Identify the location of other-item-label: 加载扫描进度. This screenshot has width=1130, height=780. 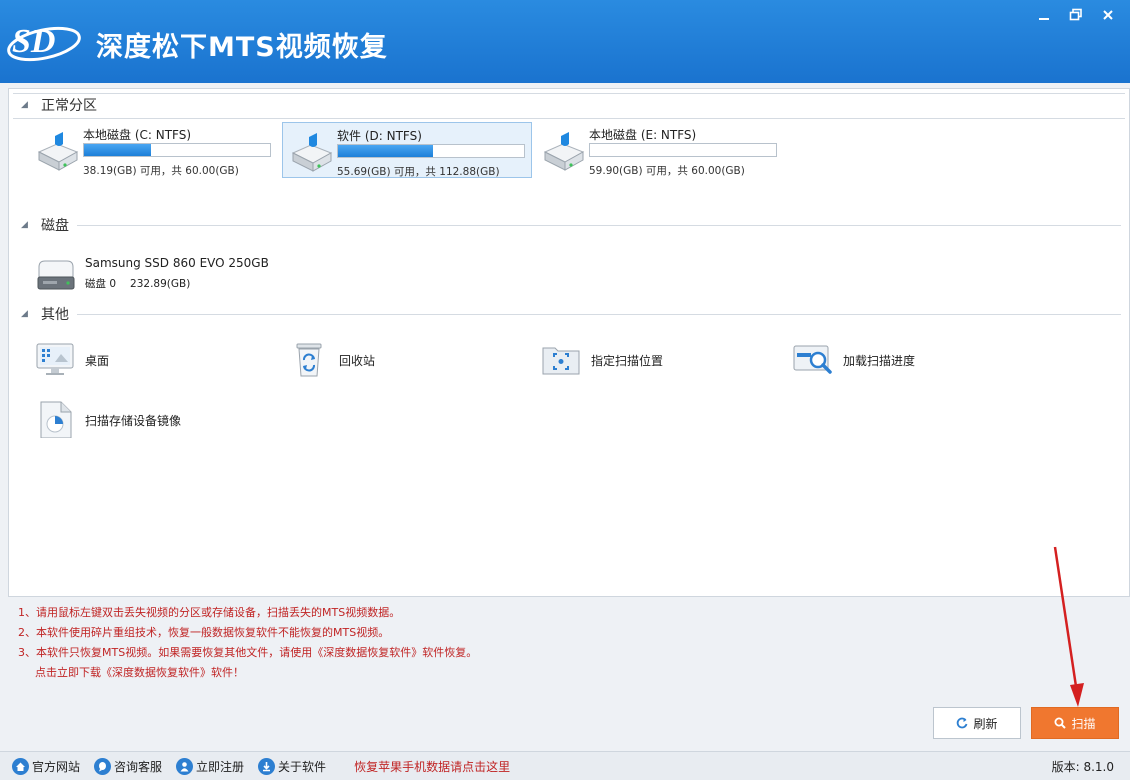
(879, 361).